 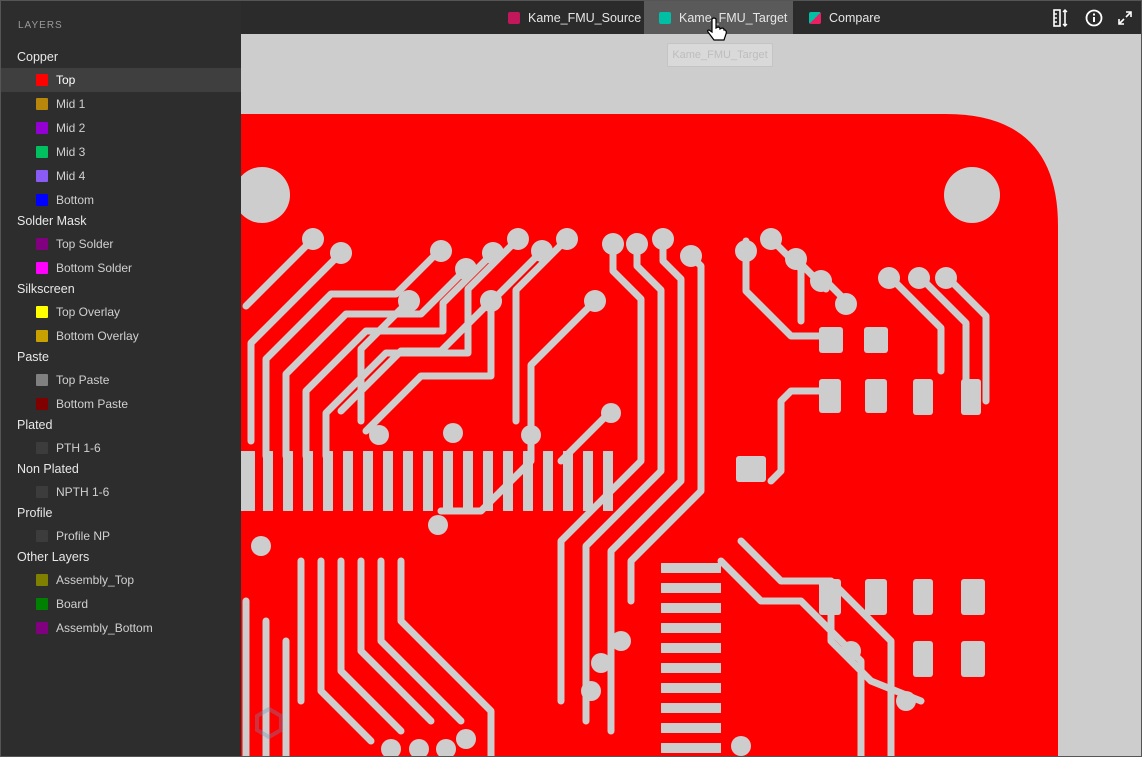 I want to click on layer-label: Mid 1, so click(x=71, y=104).